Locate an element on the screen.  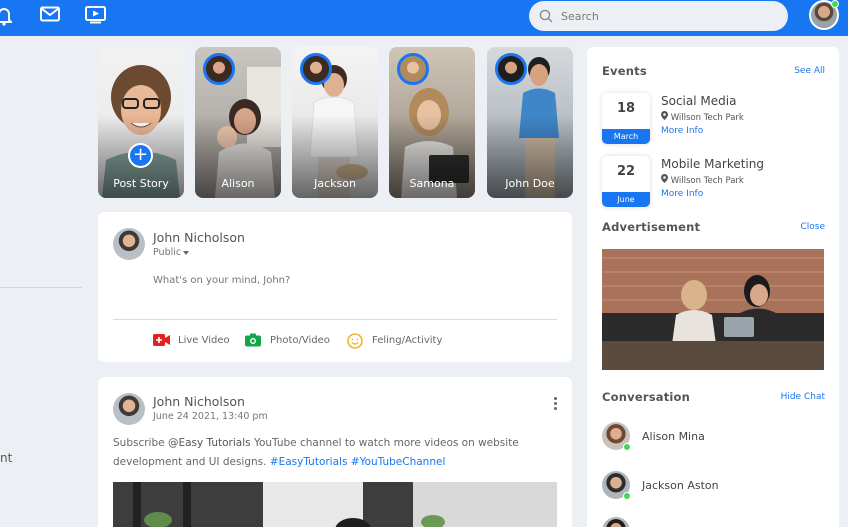
hashtag-link: #EasyTutorials is located at coordinates (309, 462).